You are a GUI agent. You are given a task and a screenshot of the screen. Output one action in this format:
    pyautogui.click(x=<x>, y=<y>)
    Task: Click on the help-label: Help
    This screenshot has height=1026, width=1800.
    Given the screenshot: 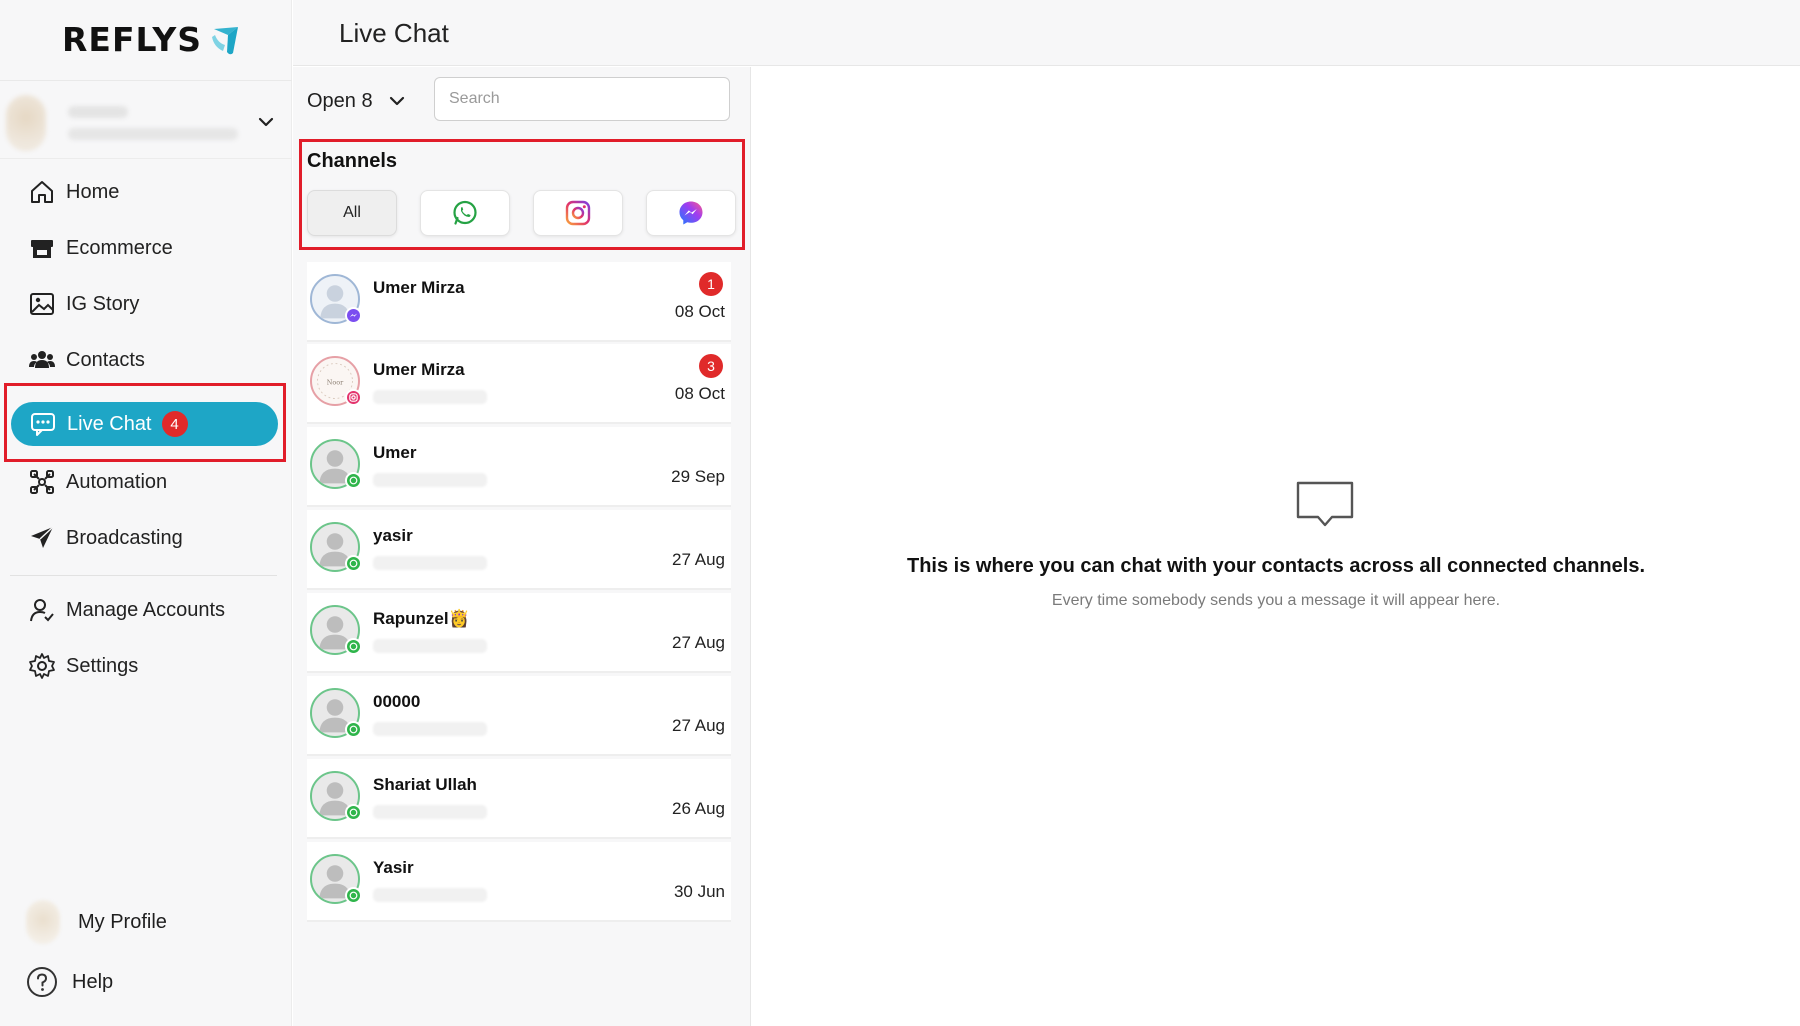 What is the action you would take?
    pyautogui.click(x=93, y=981)
    